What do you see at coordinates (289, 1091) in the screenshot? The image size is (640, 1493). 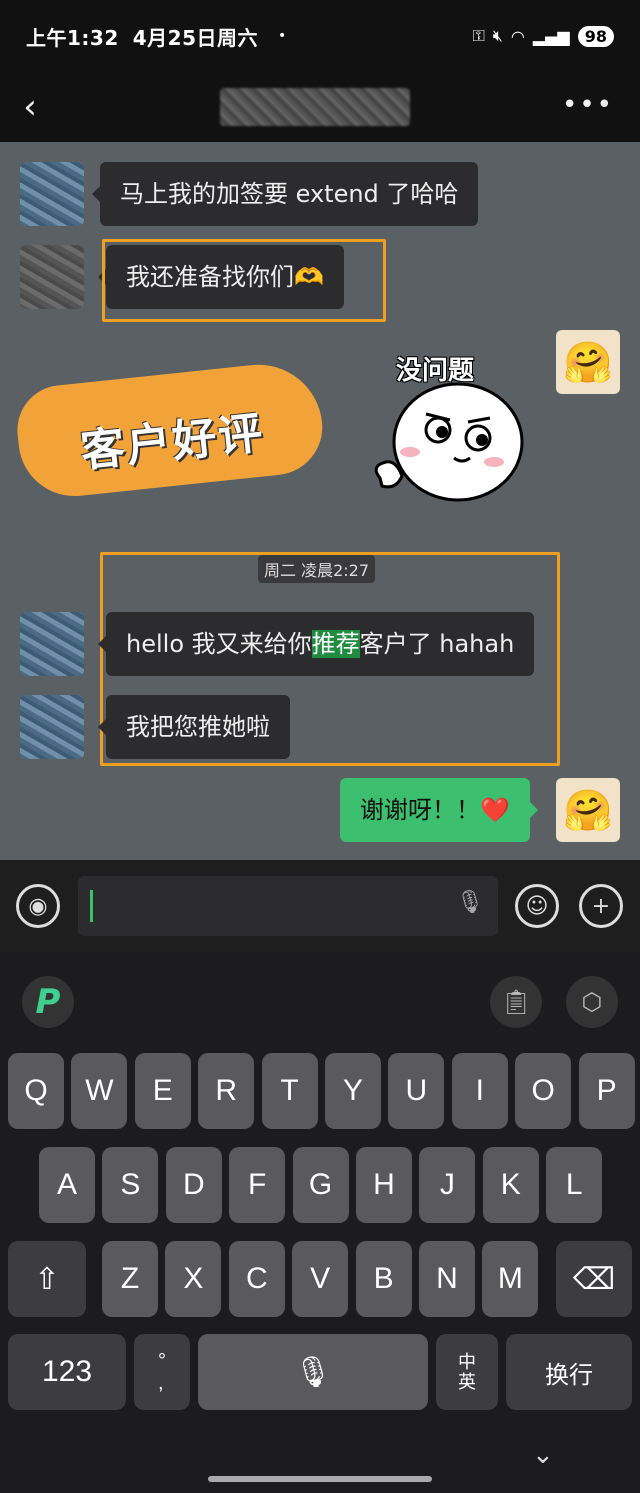 I see `key-t: T` at bounding box center [289, 1091].